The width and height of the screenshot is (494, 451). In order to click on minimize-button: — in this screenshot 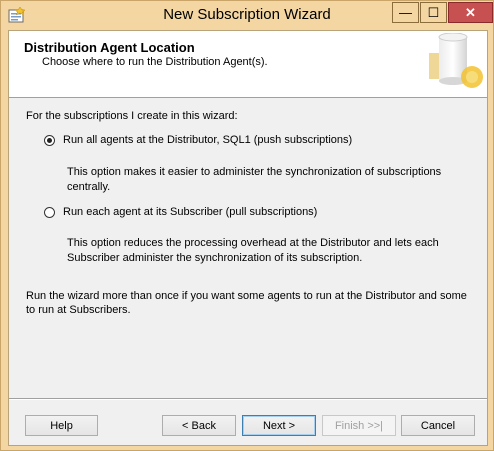, I will do `click(405, 12)`.